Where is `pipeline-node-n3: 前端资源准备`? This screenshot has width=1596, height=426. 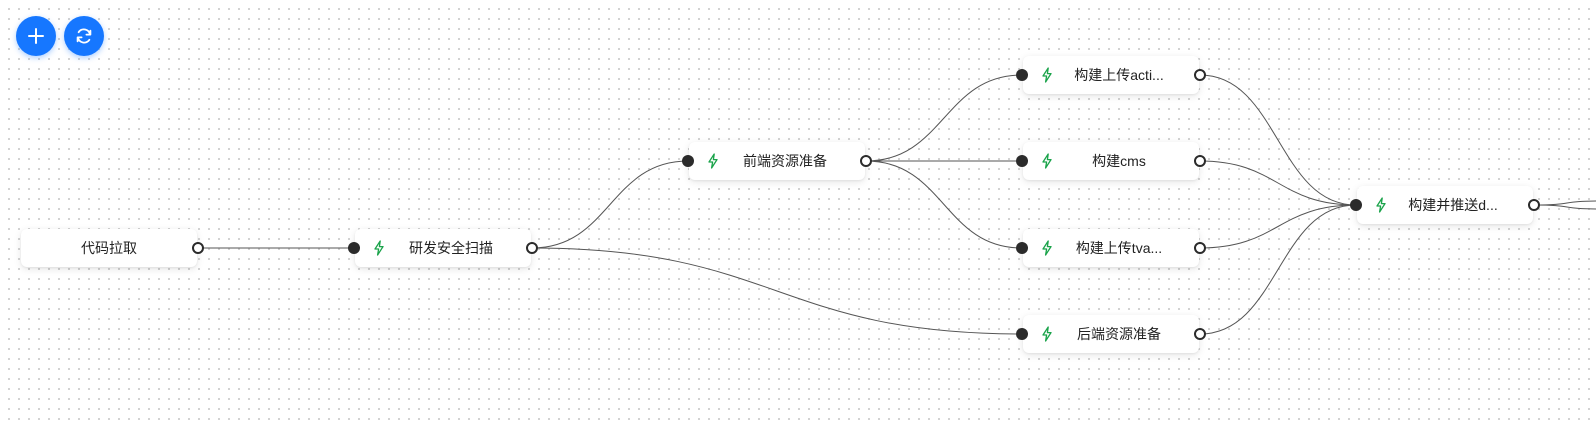
pipeline-node-n3: 前端资源准备 is located at coordinates (777, 161).